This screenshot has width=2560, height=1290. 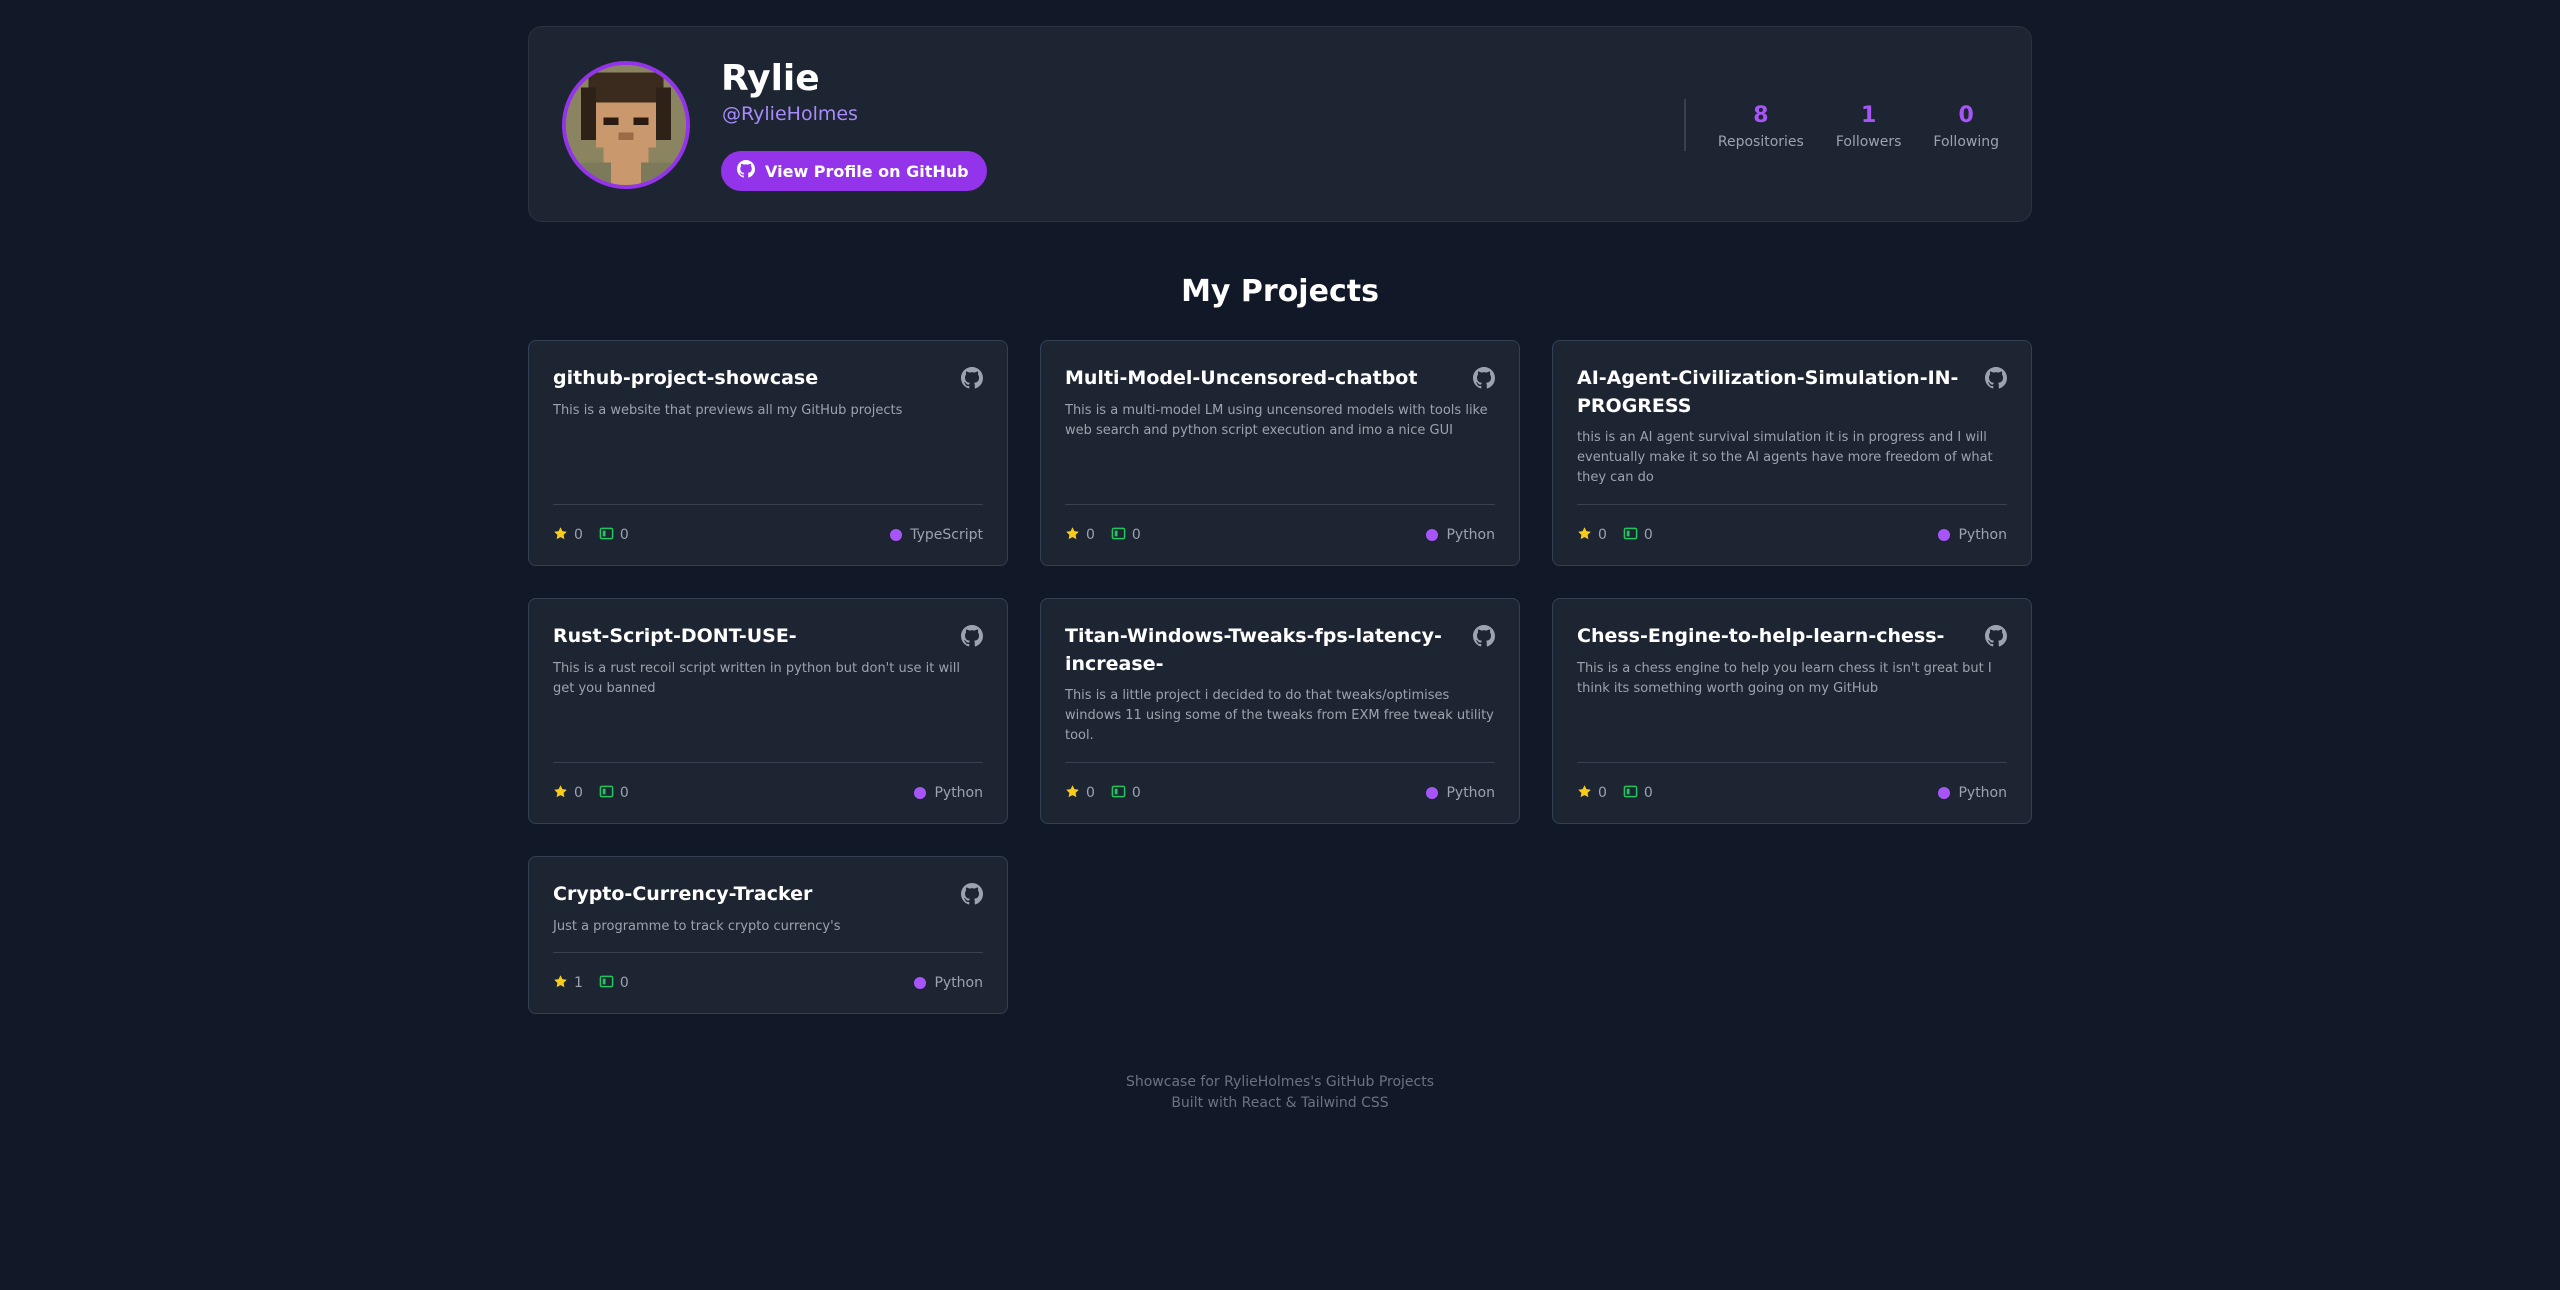 What do you see at coordinates (768, 534) in the screenshot?
I see `project-footer: 0 0 TypeScript` at bounding box center [768, 534].